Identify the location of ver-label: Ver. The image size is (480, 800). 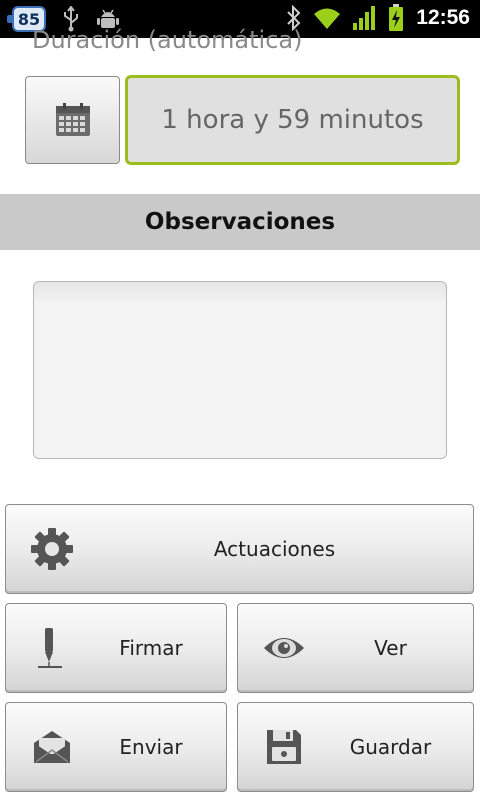
(390, 648).